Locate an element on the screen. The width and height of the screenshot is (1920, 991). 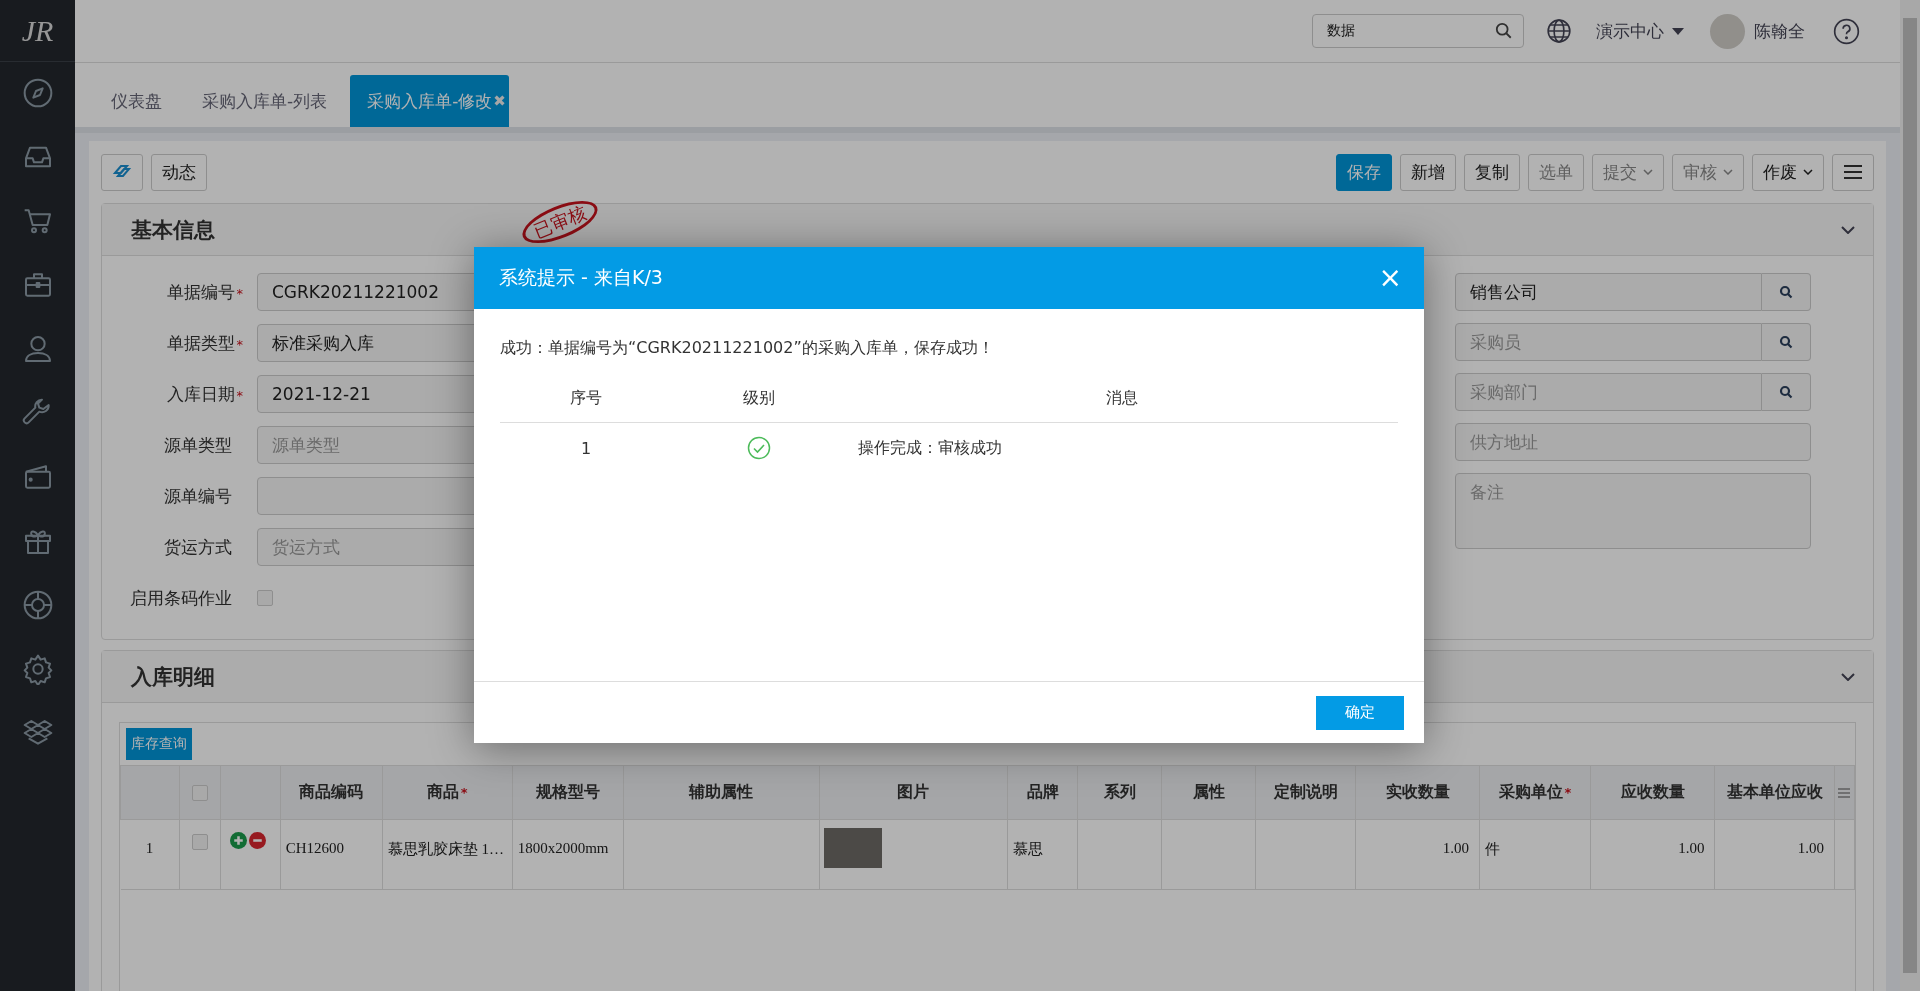
help-icon is located at coordinates (1846, 31).